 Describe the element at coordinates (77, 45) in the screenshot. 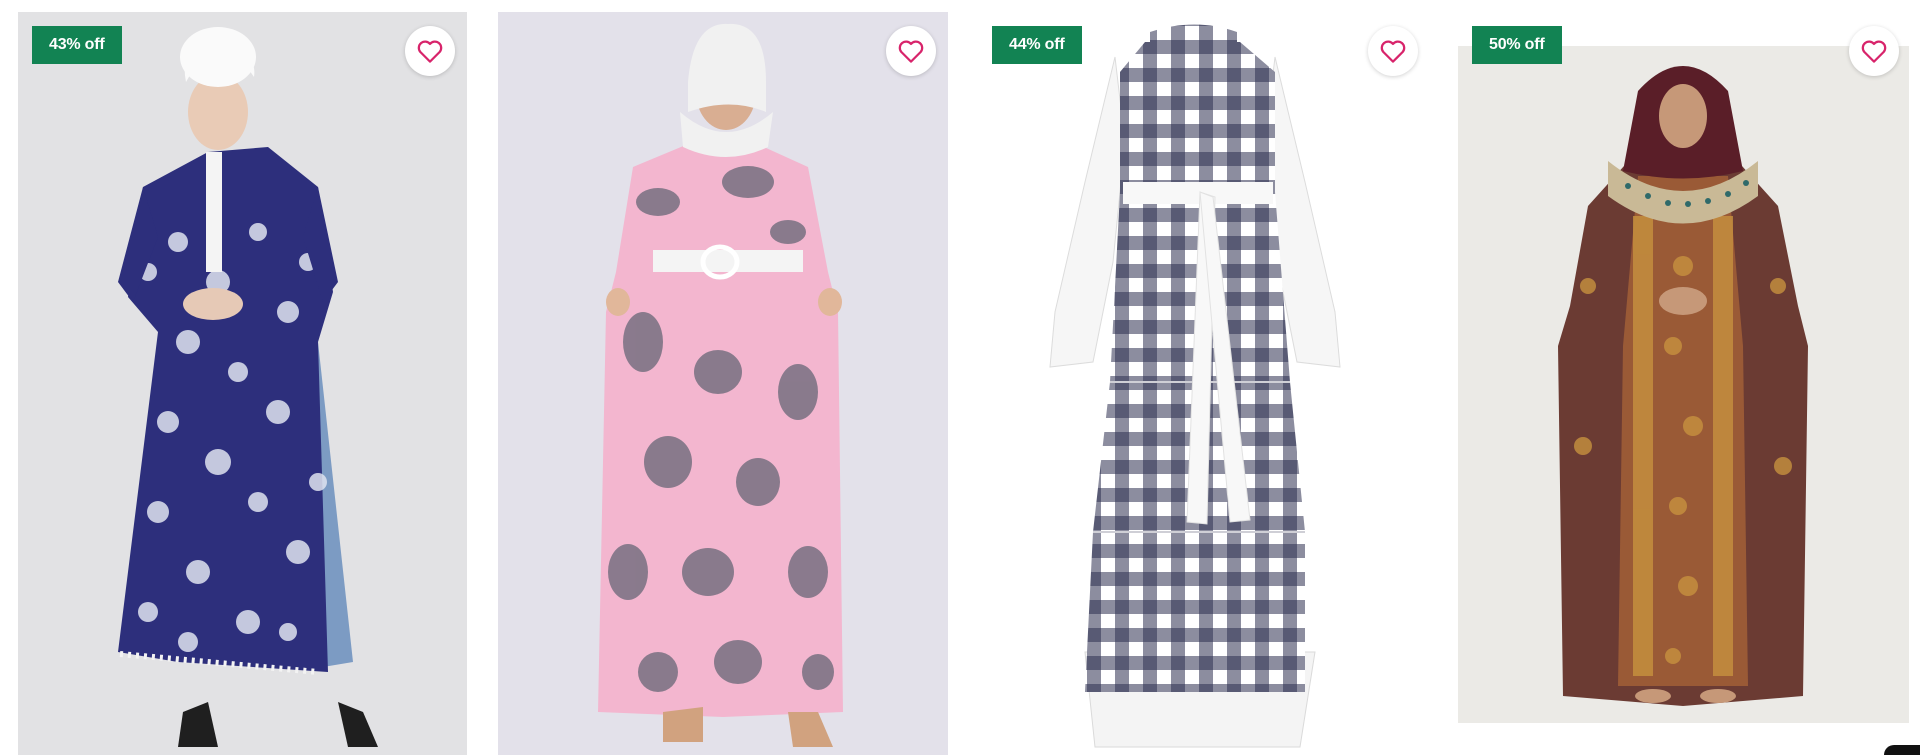

I see `discount-badge: 43% off` at that location.